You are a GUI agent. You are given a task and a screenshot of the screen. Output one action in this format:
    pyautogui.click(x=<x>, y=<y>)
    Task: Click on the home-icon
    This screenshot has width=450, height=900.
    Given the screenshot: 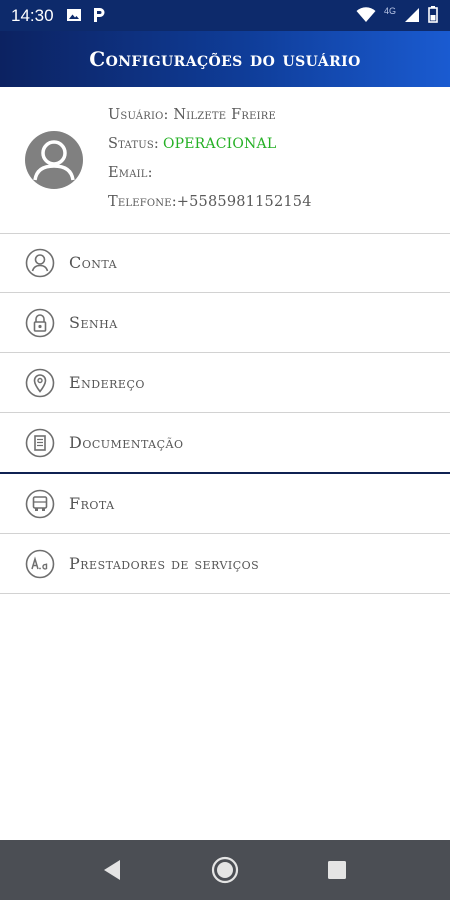 What is the action you would take?
    pyautogui.click(x=225, y=870)
    